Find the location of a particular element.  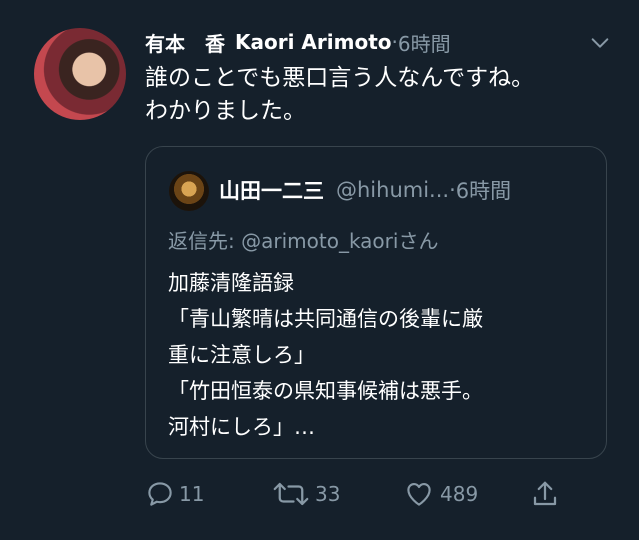

quoted-author-avatar is located at coordinates (189, 191).